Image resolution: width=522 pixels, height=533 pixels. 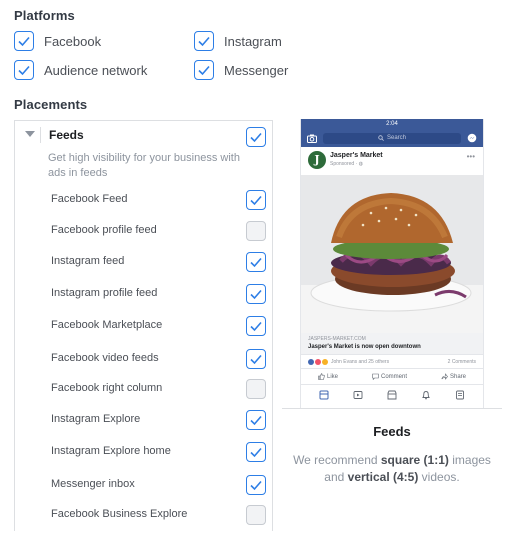 I want to click on phone-tab-bar, so click(x=392, y=395).